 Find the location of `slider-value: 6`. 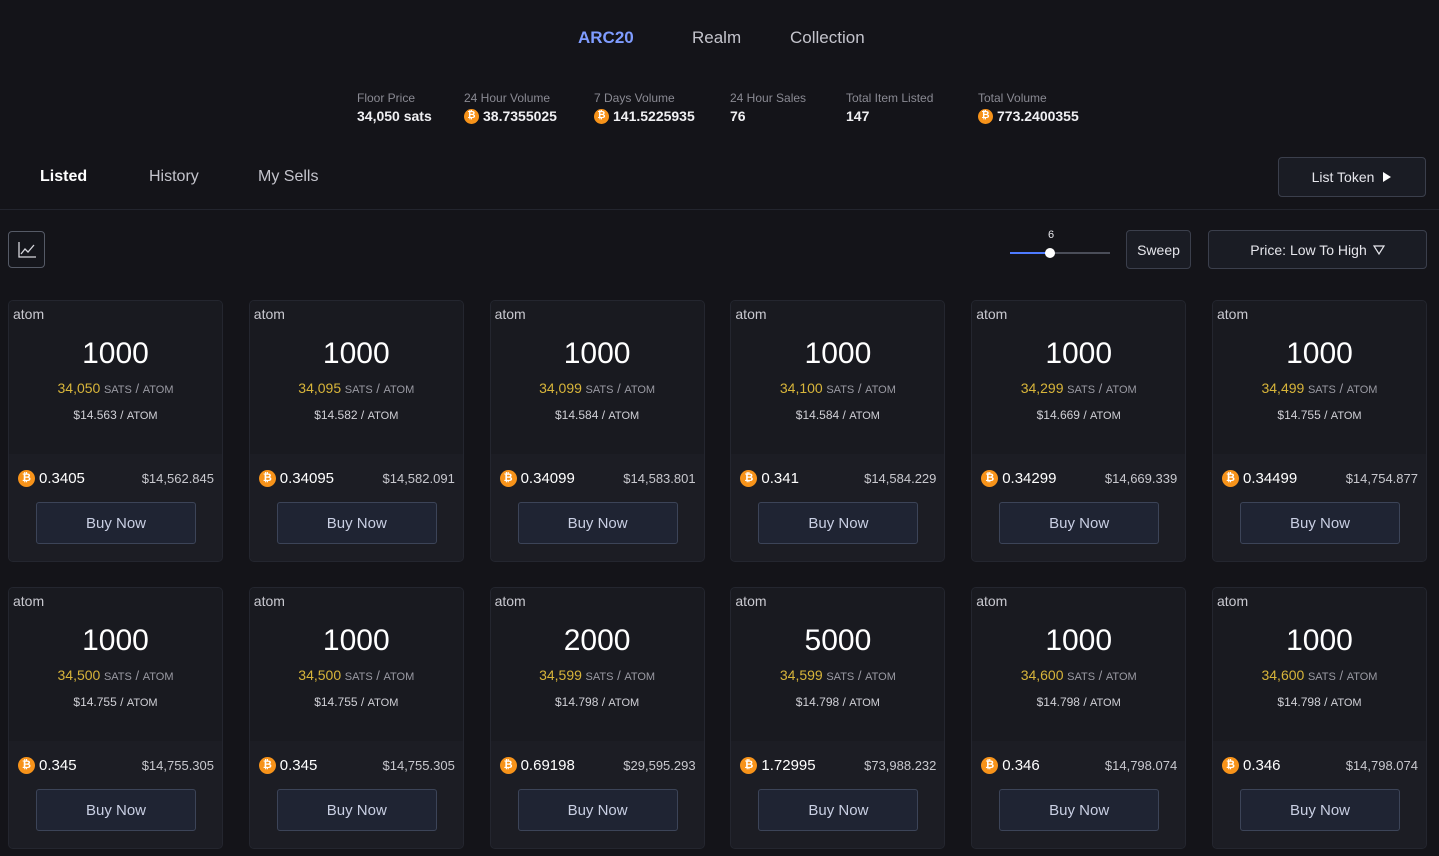

slider-value: 6 is located at coordinates (1051, 235).